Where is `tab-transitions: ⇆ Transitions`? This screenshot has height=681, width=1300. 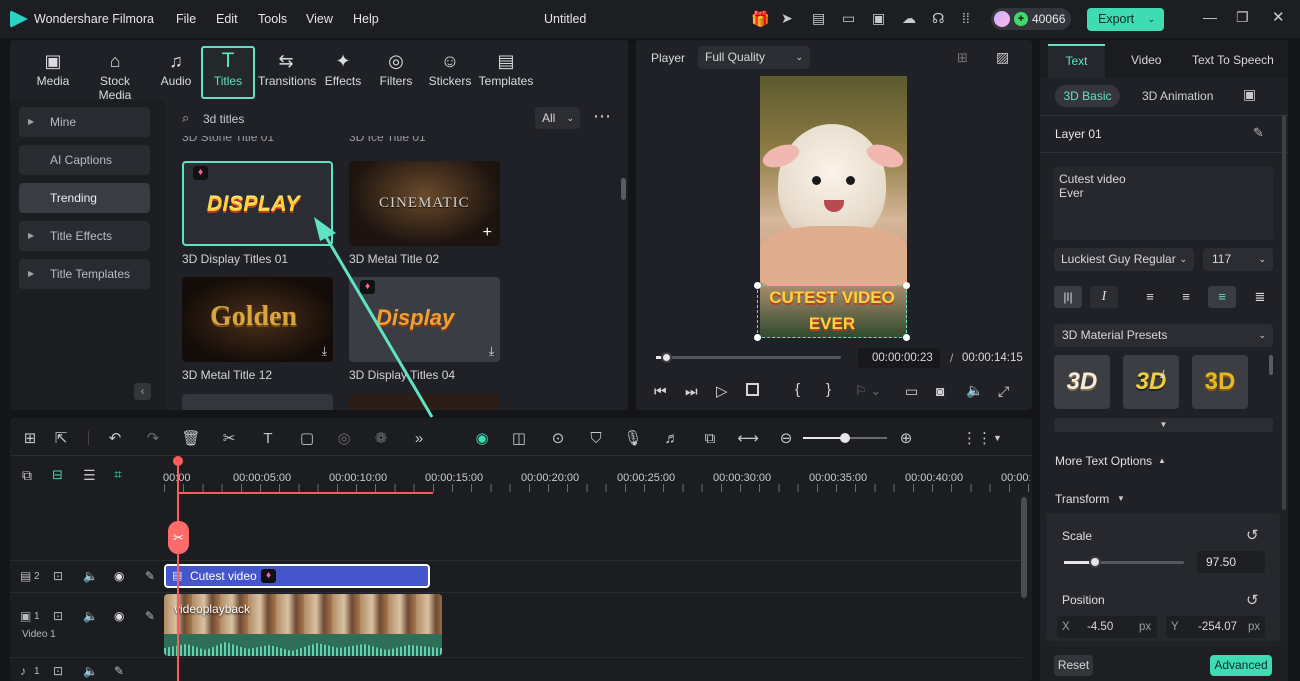 tab-transitions: ⇆ Transitions is located at coordinates (287, 73).